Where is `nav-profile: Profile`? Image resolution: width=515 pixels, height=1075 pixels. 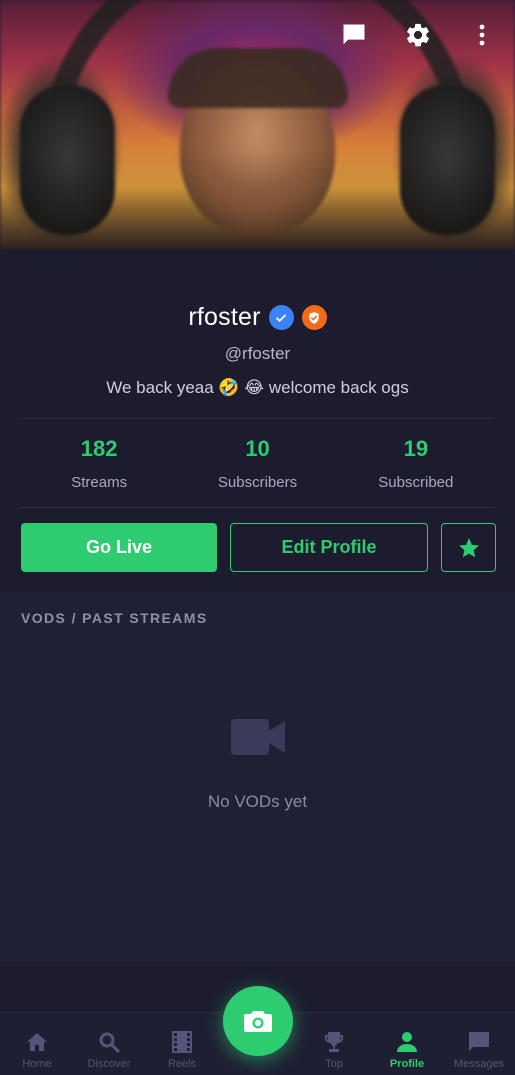
nav-profile: Profile is located at coordinates (407, 1044).